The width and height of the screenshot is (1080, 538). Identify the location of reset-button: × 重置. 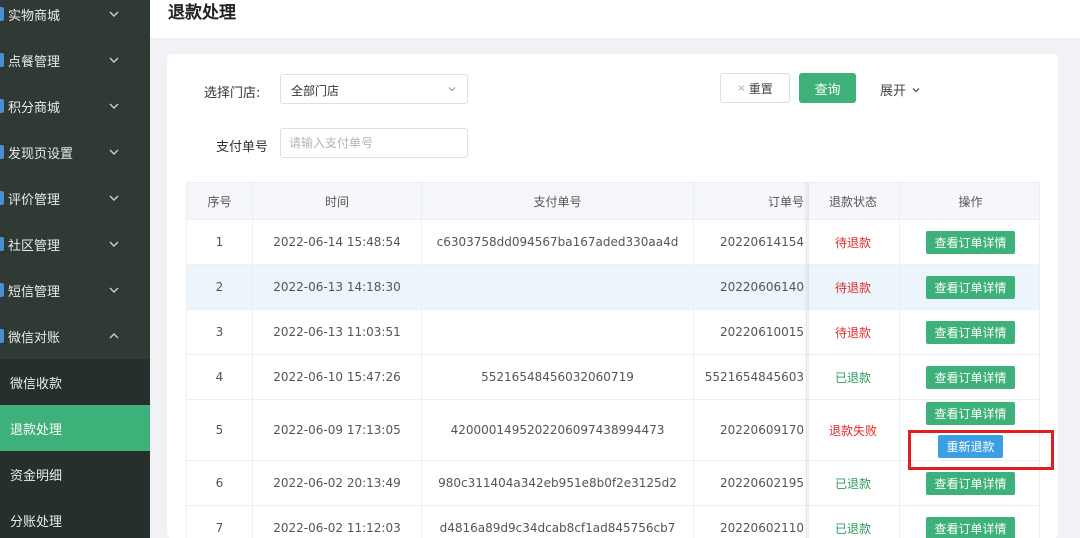
(755, 88).